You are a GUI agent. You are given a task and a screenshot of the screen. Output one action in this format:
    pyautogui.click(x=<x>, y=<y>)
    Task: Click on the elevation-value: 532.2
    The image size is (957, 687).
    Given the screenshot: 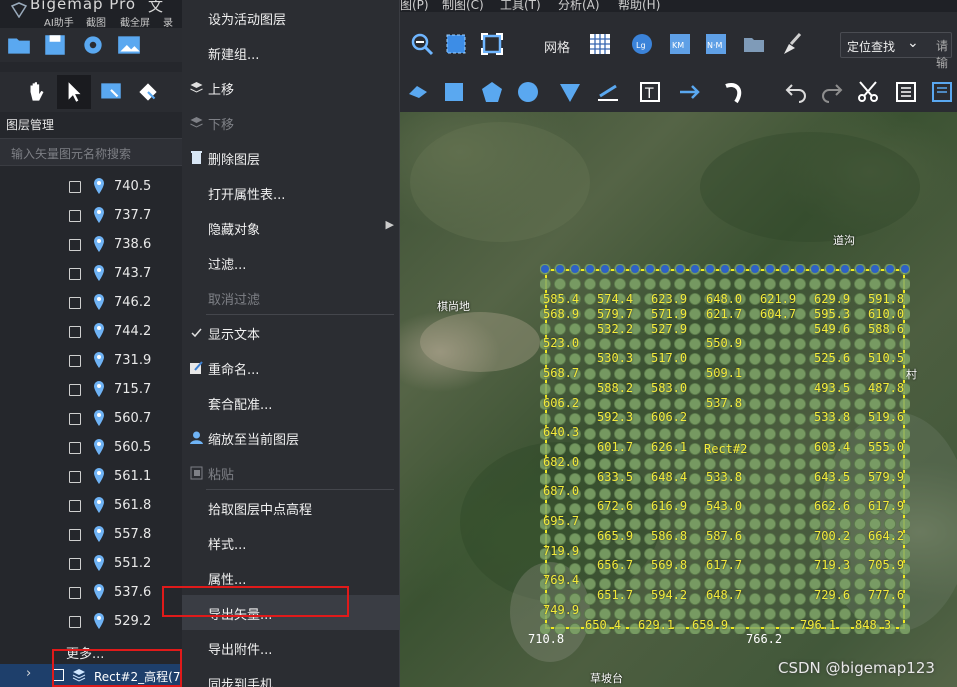 What is the action you would take?
    pyautogui.click(x=615, y=328)
    